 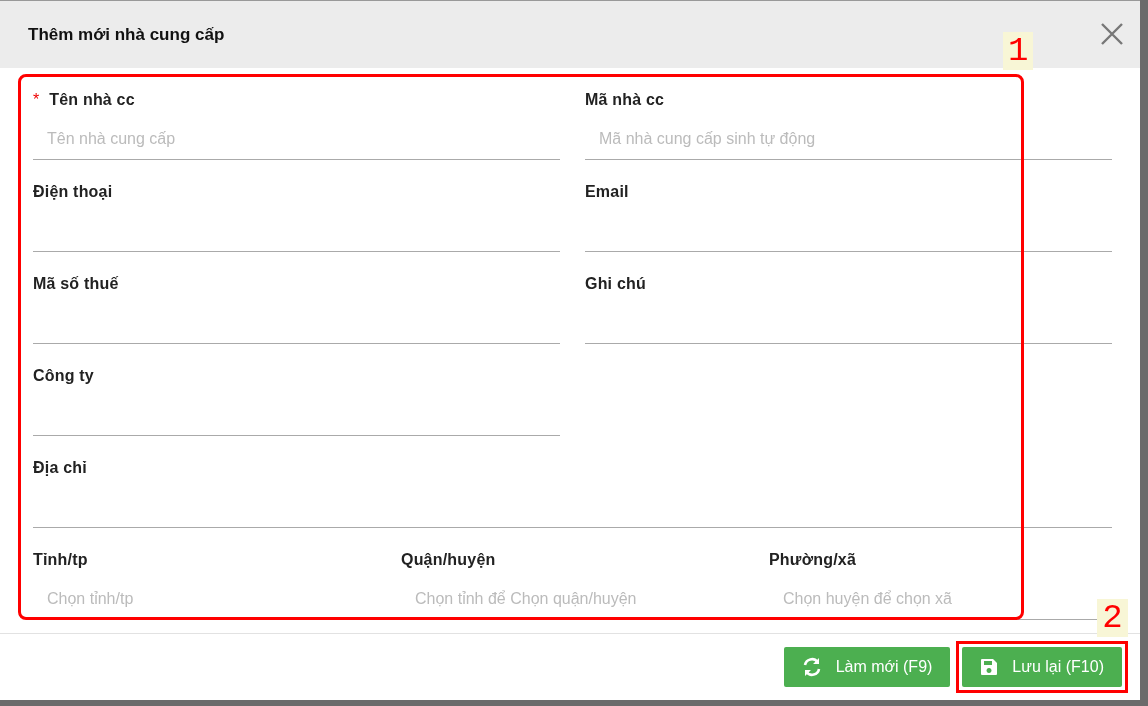 I want to click on required-asterisk: *, so click(x=36, y=100).